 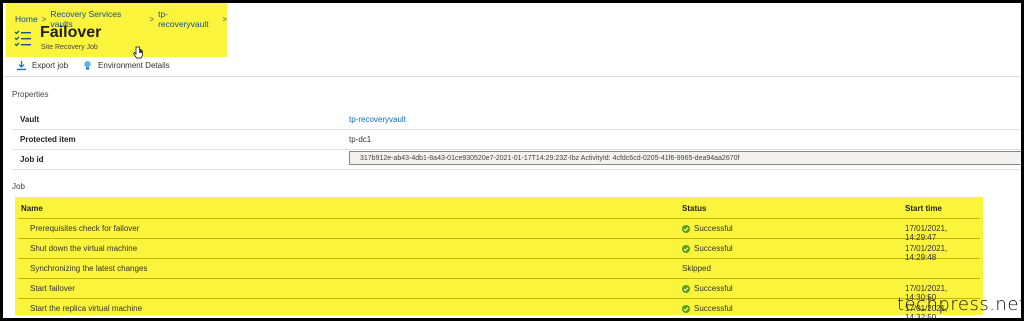 I want to click on task-name: Shut down the virtual machine, so click(x=84, y=248).